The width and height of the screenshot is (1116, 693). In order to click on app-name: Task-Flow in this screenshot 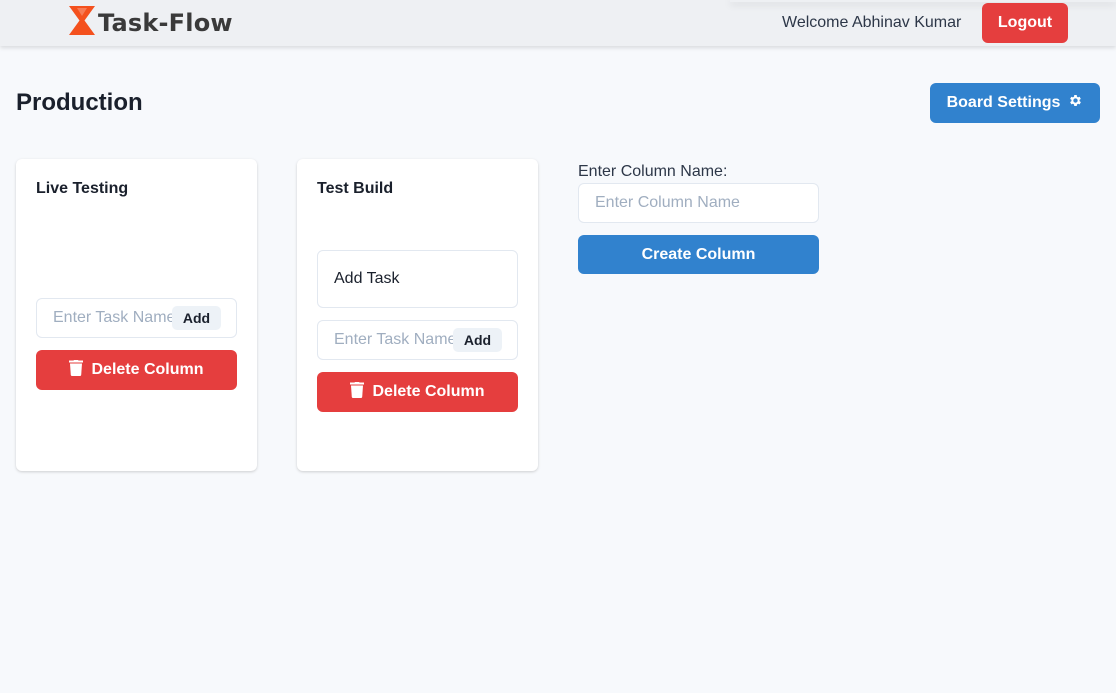, I will do `click(165, 23)`.